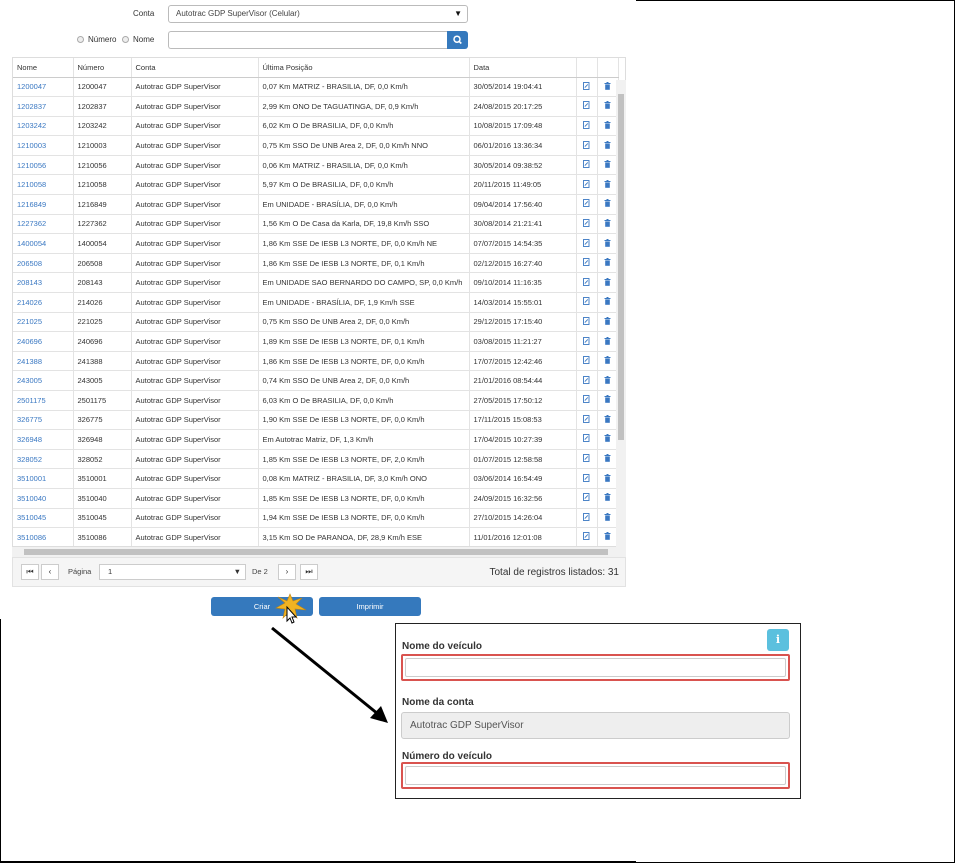 Image resolution: width=955 pixels, height=863 pixels. What do you see at coordinates (43, 400) in the screenshot?
I see `cell-nome: 2501175` at bounding box center [43, 400].